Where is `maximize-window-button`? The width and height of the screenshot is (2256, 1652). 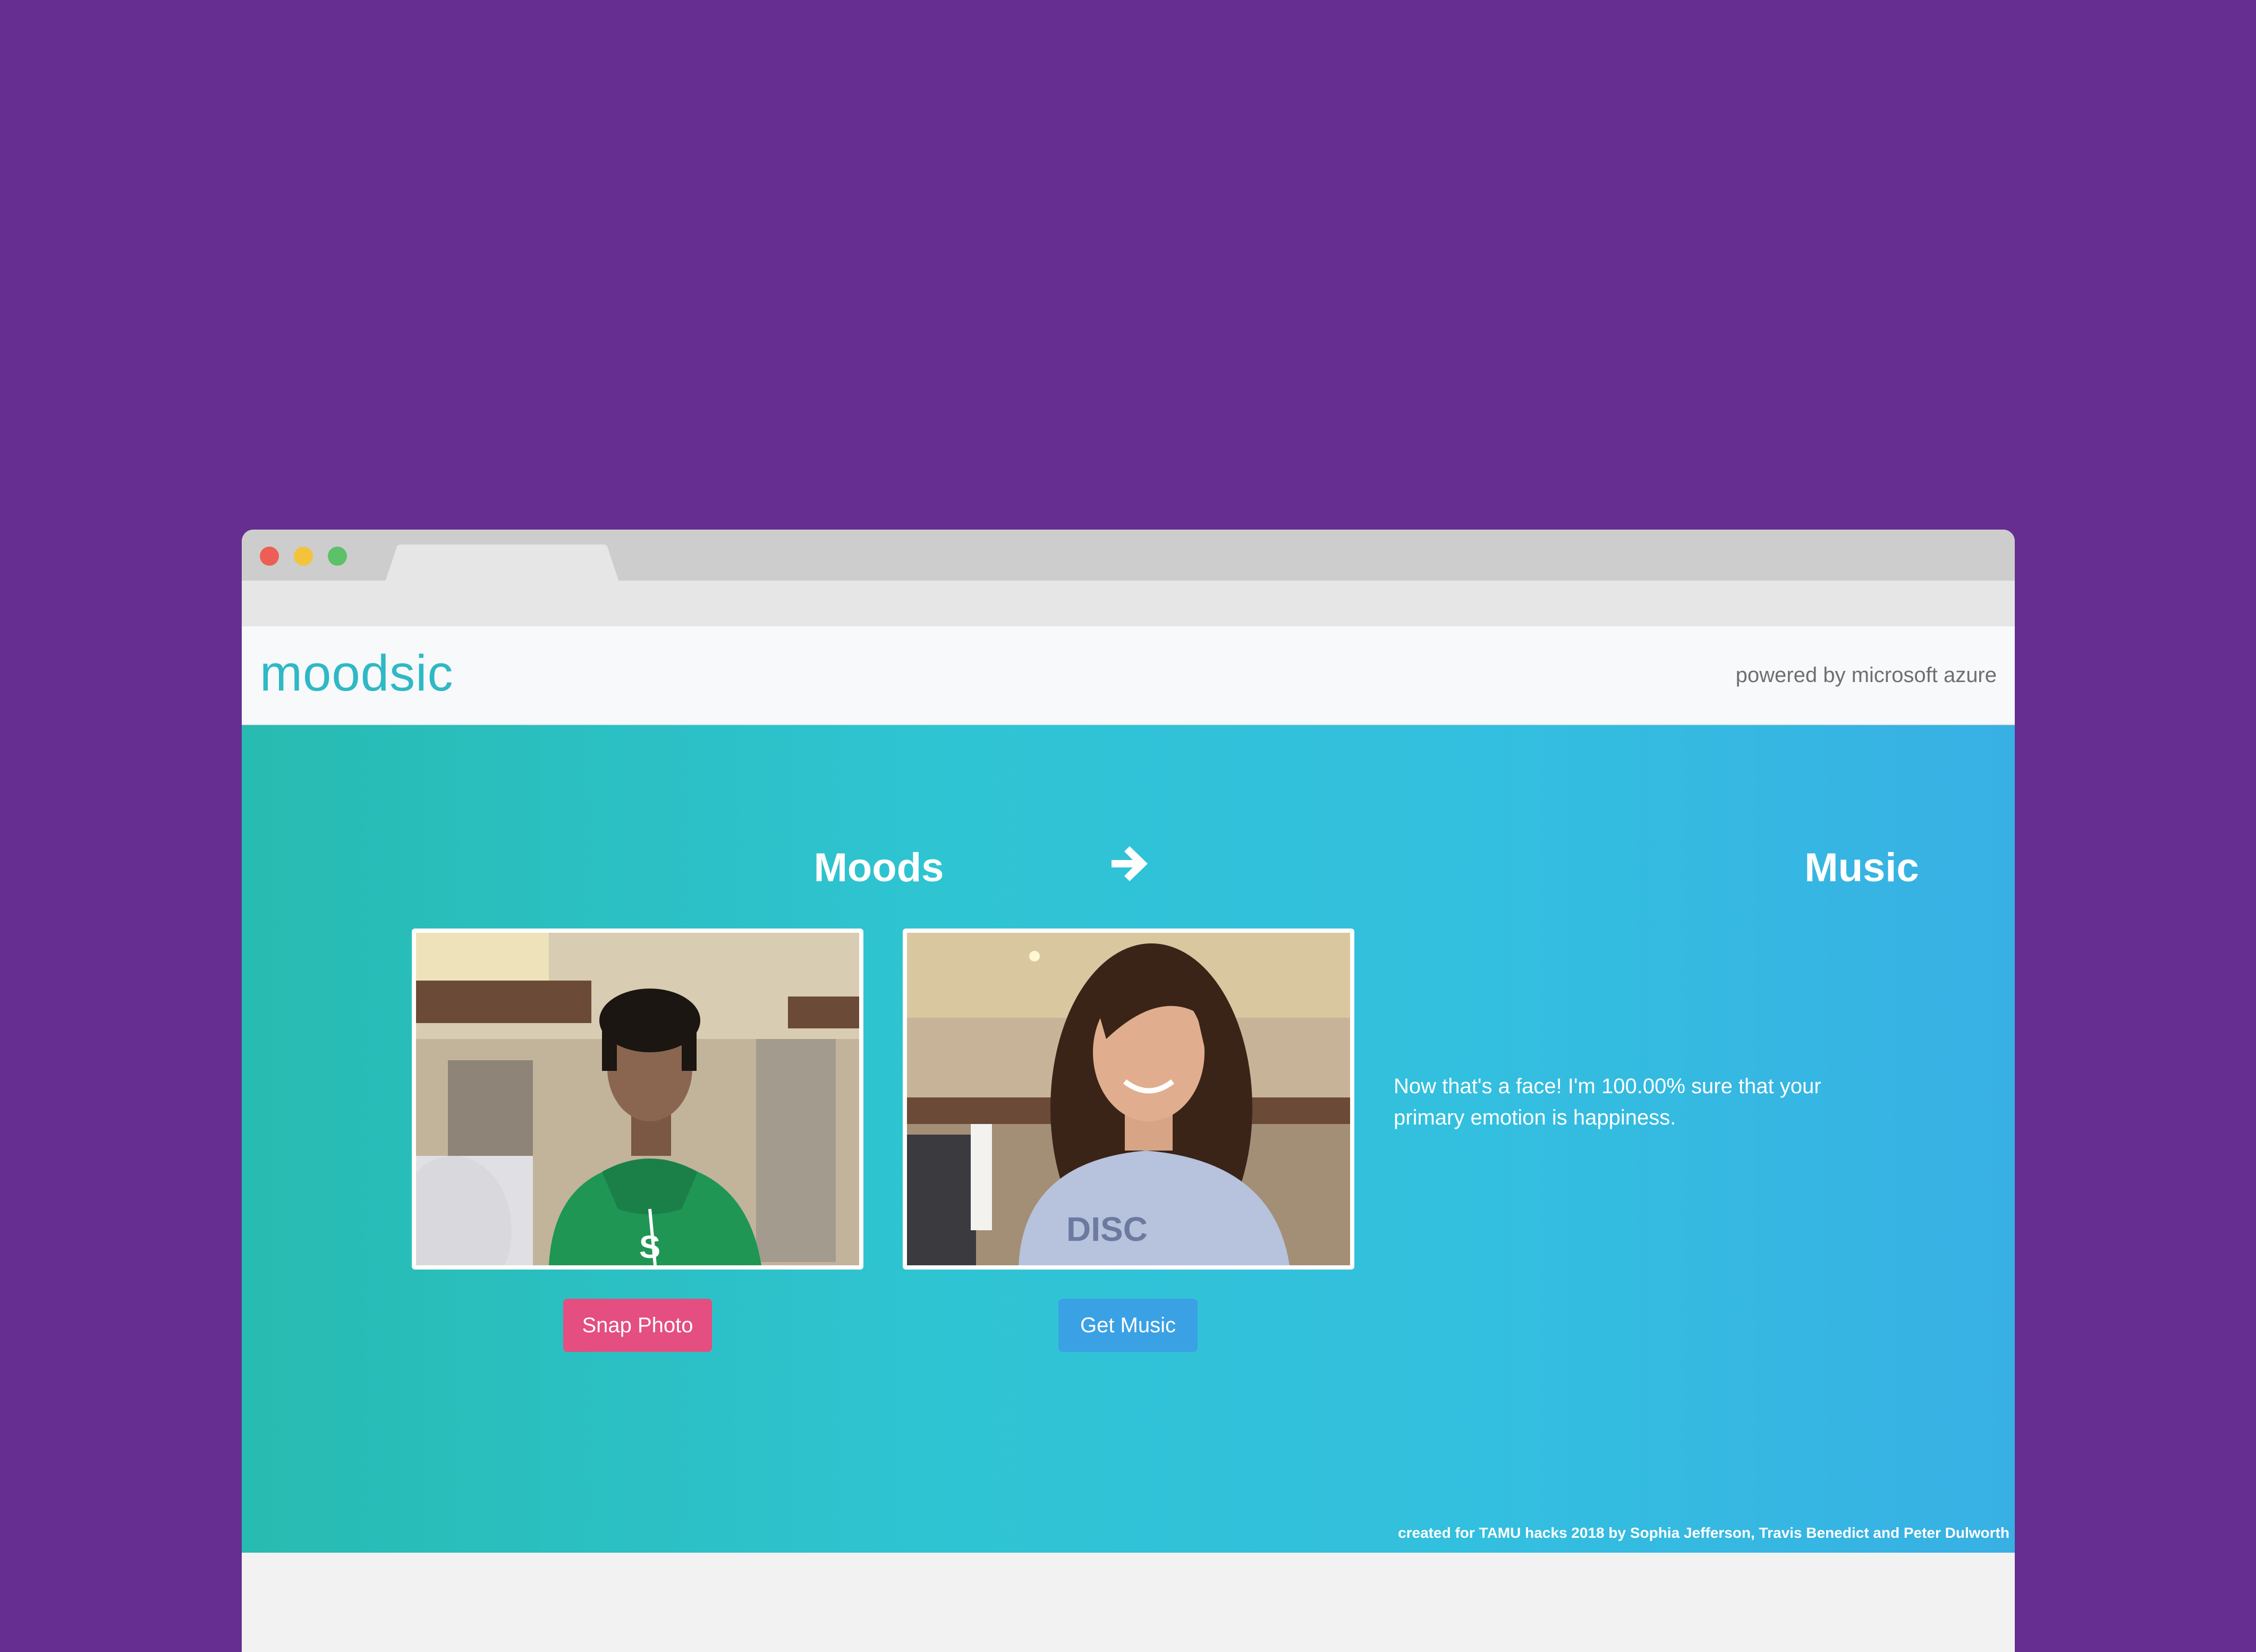
maximize-window-button is located at coordinates (337, 556).